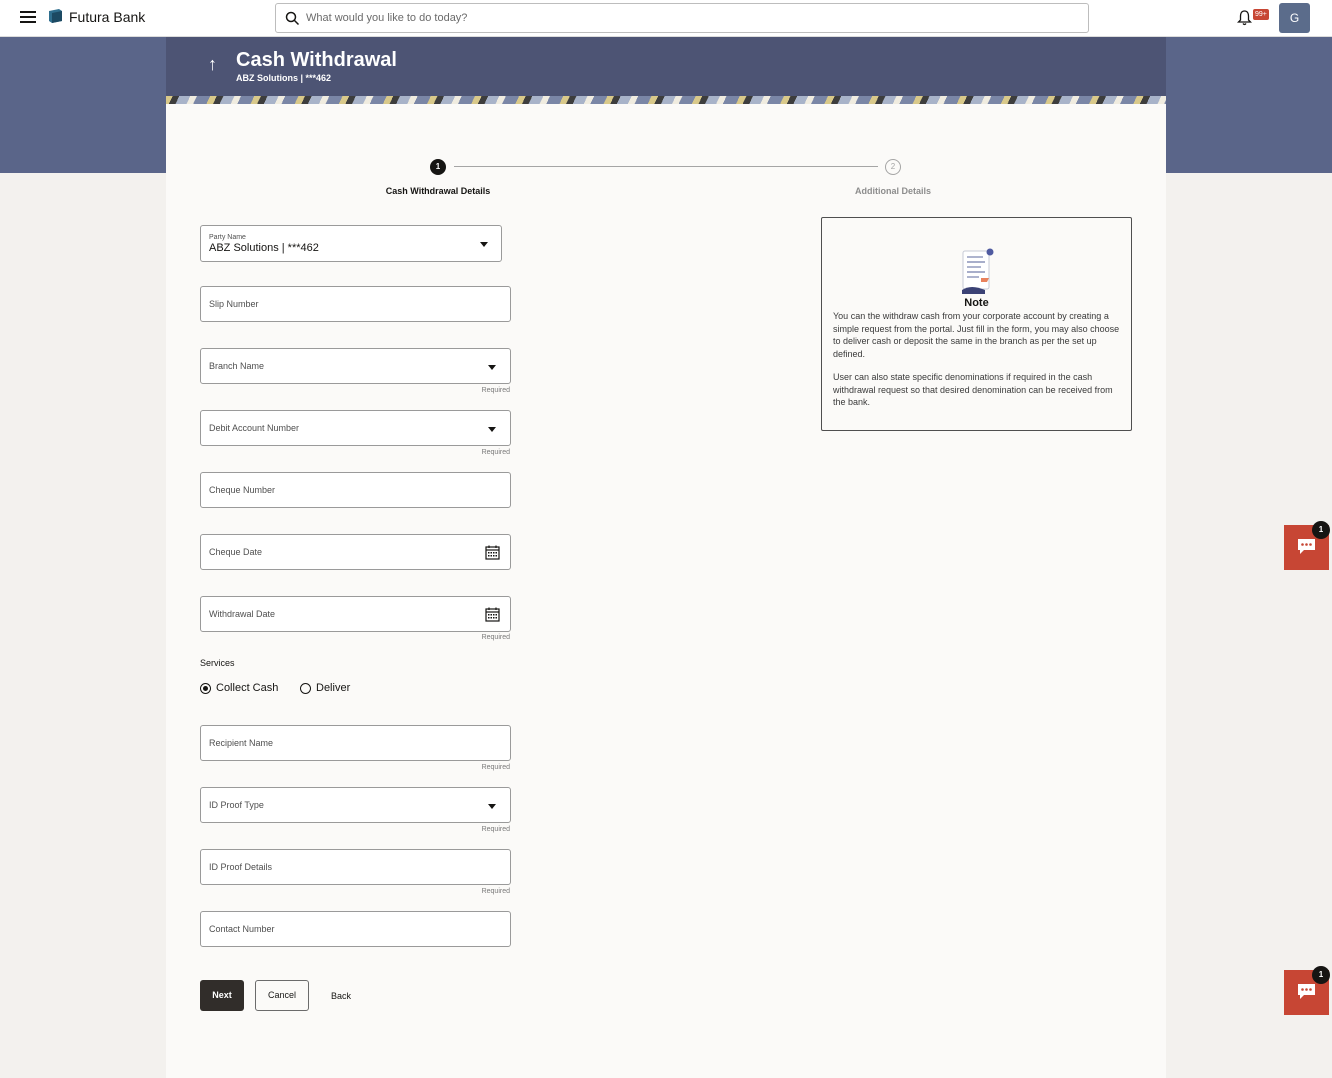 The height and width of the screenshot is (1078, 1332). Describe the element at coordinates (666, 100) in the screenshot. I see `header-decoration` at that location.